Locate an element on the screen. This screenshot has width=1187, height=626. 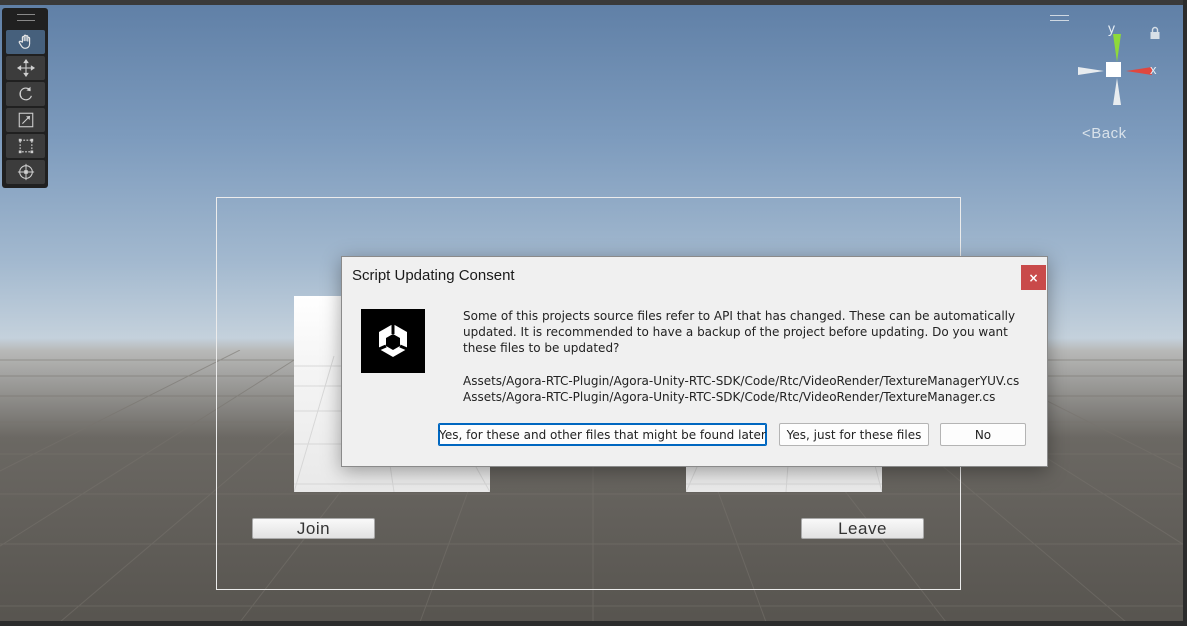
palette-drag-handle is located at coordinates (26, 17).